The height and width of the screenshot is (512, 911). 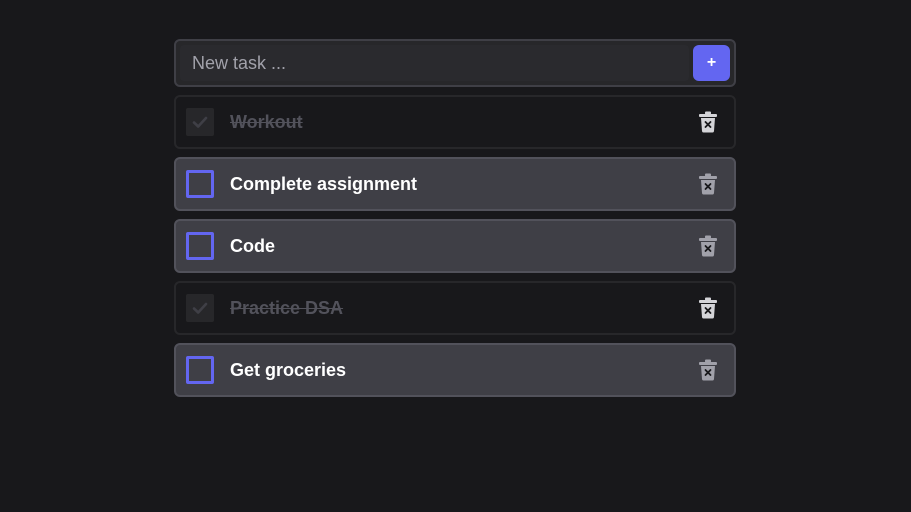 I want to click on task-item-completed: Practice DSA, so click(x=455, y=308).